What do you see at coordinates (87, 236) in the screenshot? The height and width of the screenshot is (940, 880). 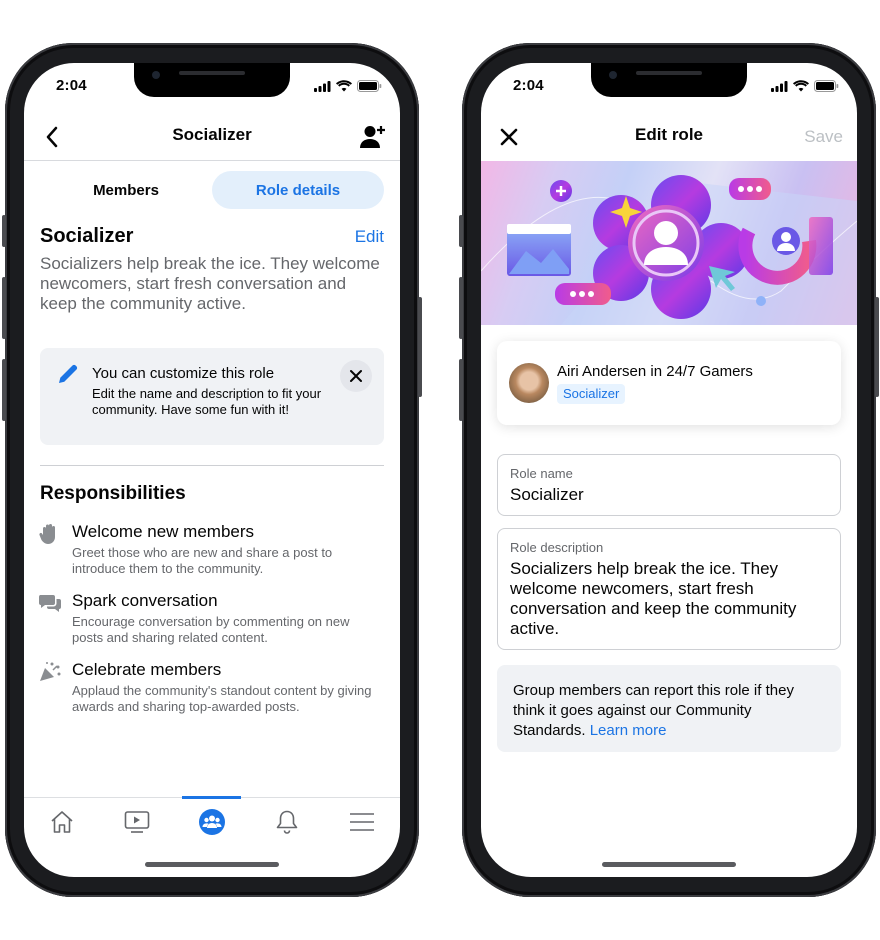 I see `role-title: Socializer` at bounding box center [87, 236].